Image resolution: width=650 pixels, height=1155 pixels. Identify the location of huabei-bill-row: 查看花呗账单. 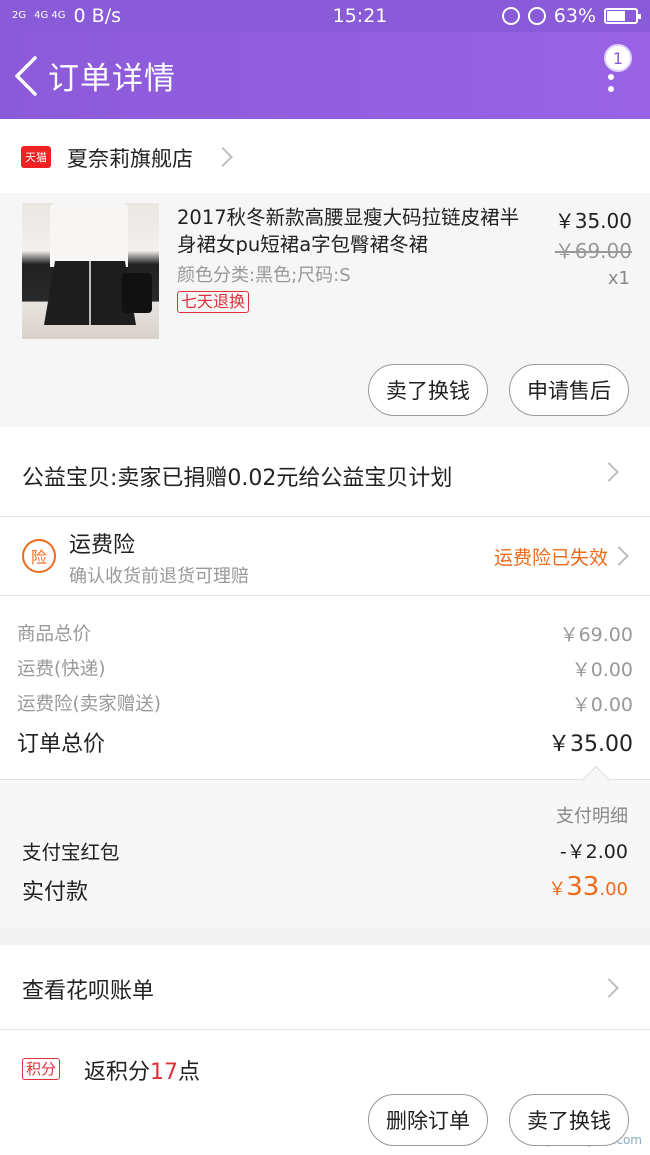
(325, 987).